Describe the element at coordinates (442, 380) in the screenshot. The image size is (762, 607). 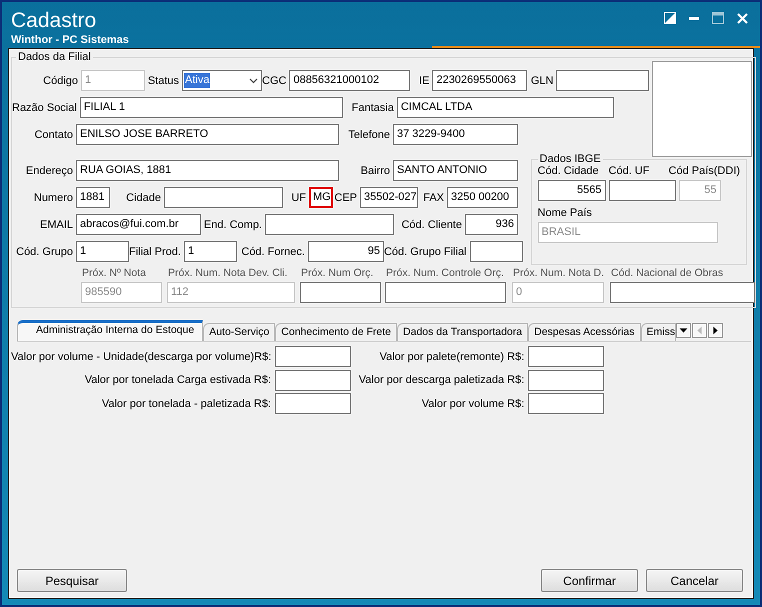
I see `field-label: Valor por descarga paletizada R$:` at that location.